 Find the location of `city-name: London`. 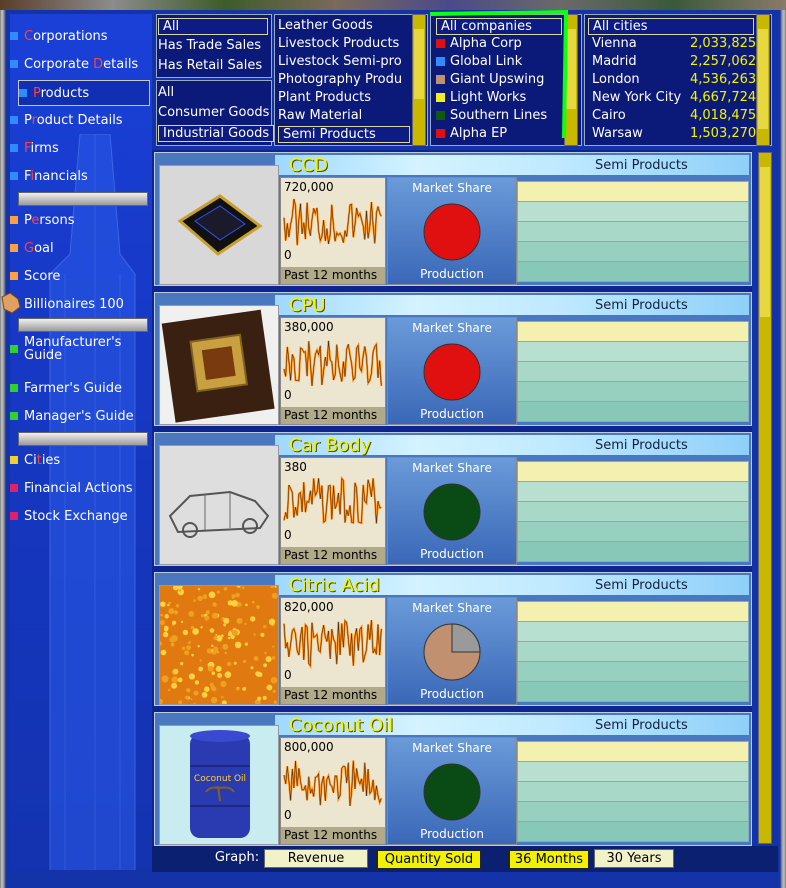

city-name: London is located at coordinates (616, 79).